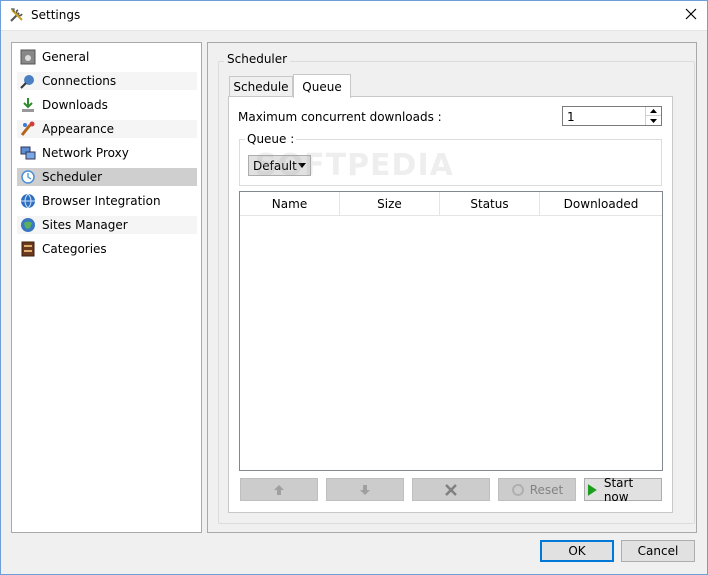 The image size is (708, 575). I want to click on sidebar-item-appearance: Appearance, so click(107, 129).